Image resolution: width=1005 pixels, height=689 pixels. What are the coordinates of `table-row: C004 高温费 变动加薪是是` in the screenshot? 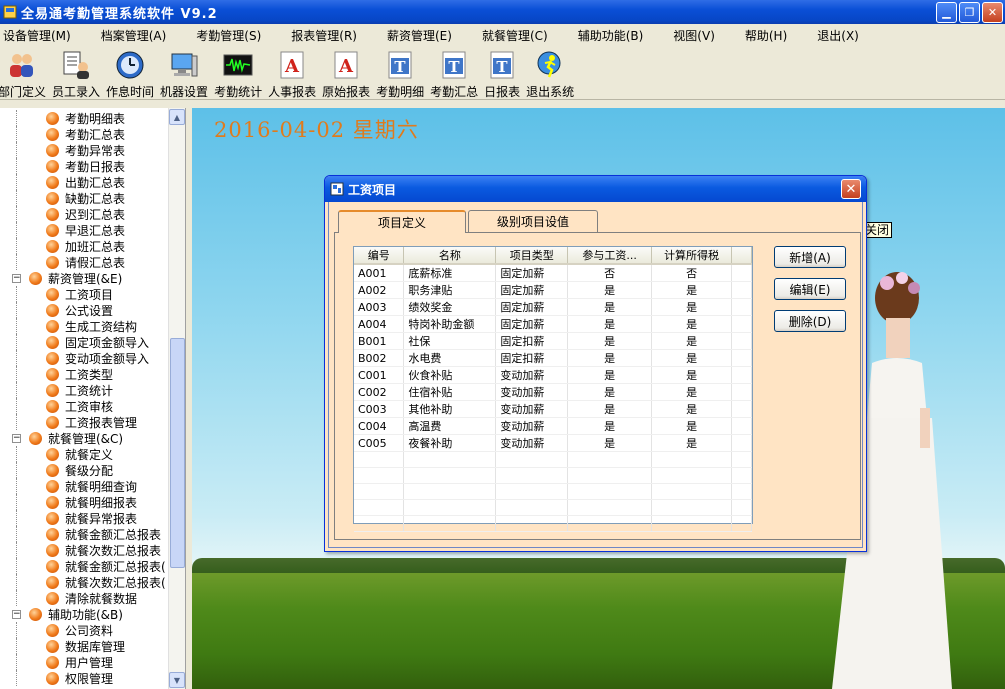 It's located at (553, 426).